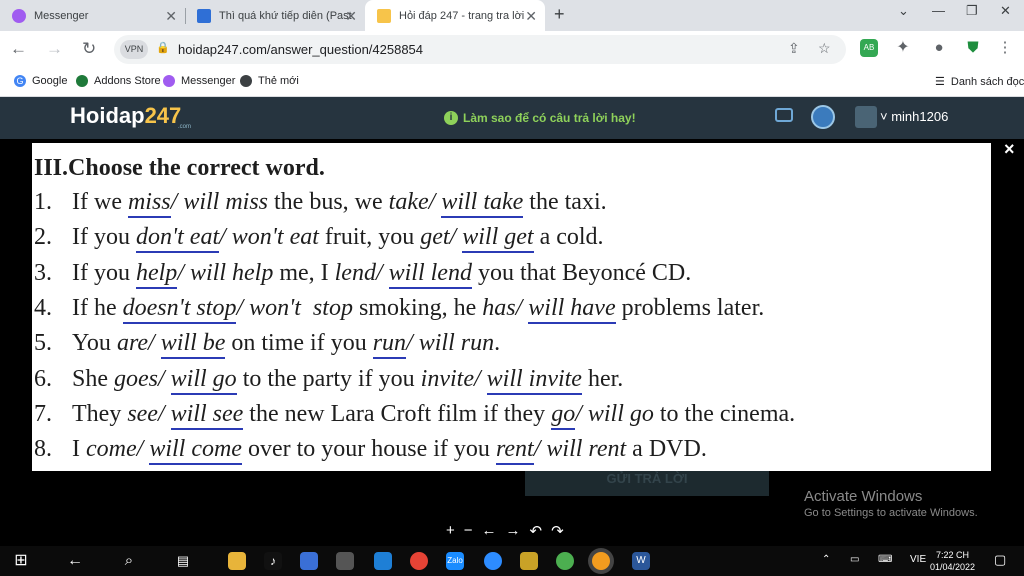 This screenshot has height=576, width=1024. What do you see at coordinates (559, 14) in the screenshot?
I see `new-tab-button: +` at bounding box center [559, 14].